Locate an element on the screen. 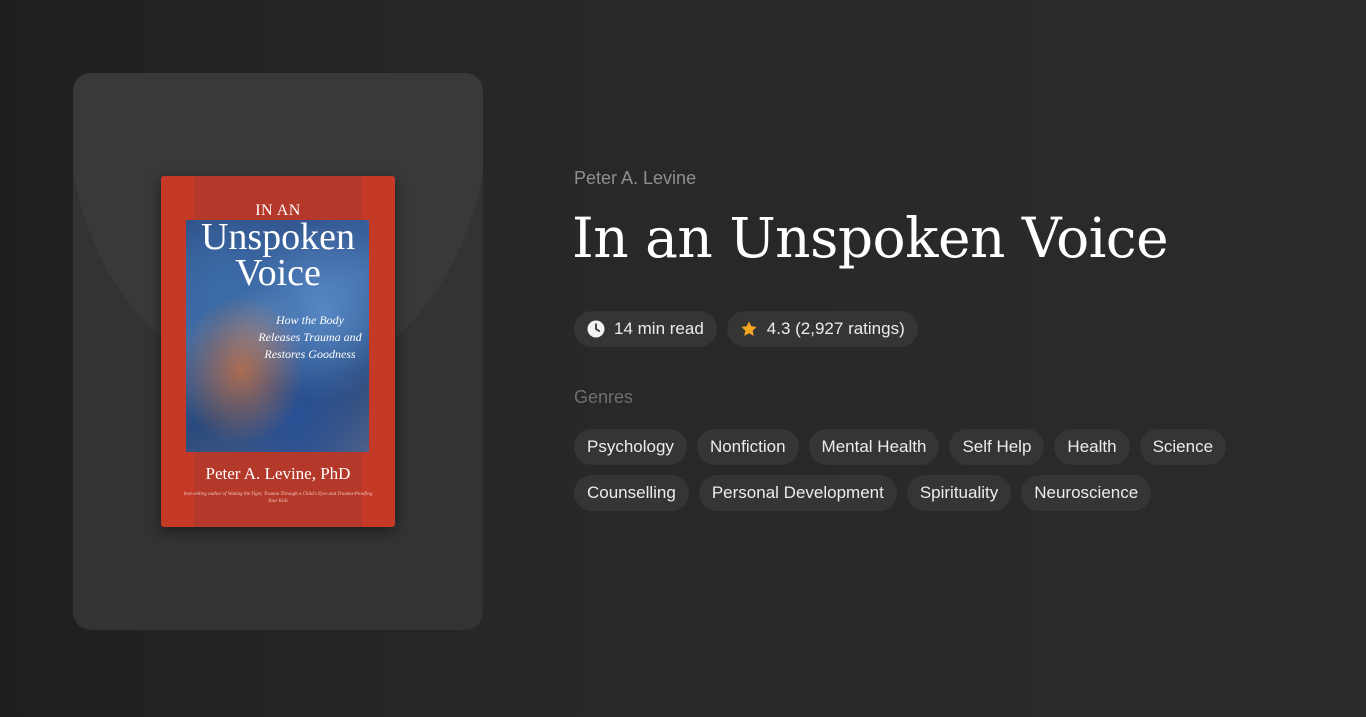 Image resolution: width=1366 pixels, height=717 pixels. genre-chip: Personal Development is located at coordinates (797, 493).